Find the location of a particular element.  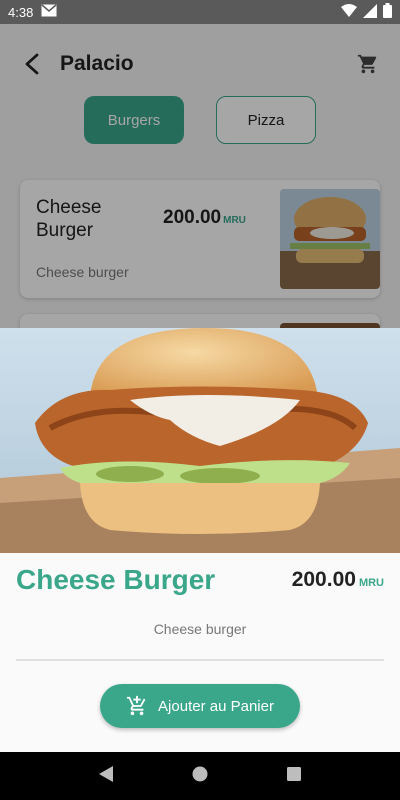

nav-recents-button is located at coordinates (294, 776).